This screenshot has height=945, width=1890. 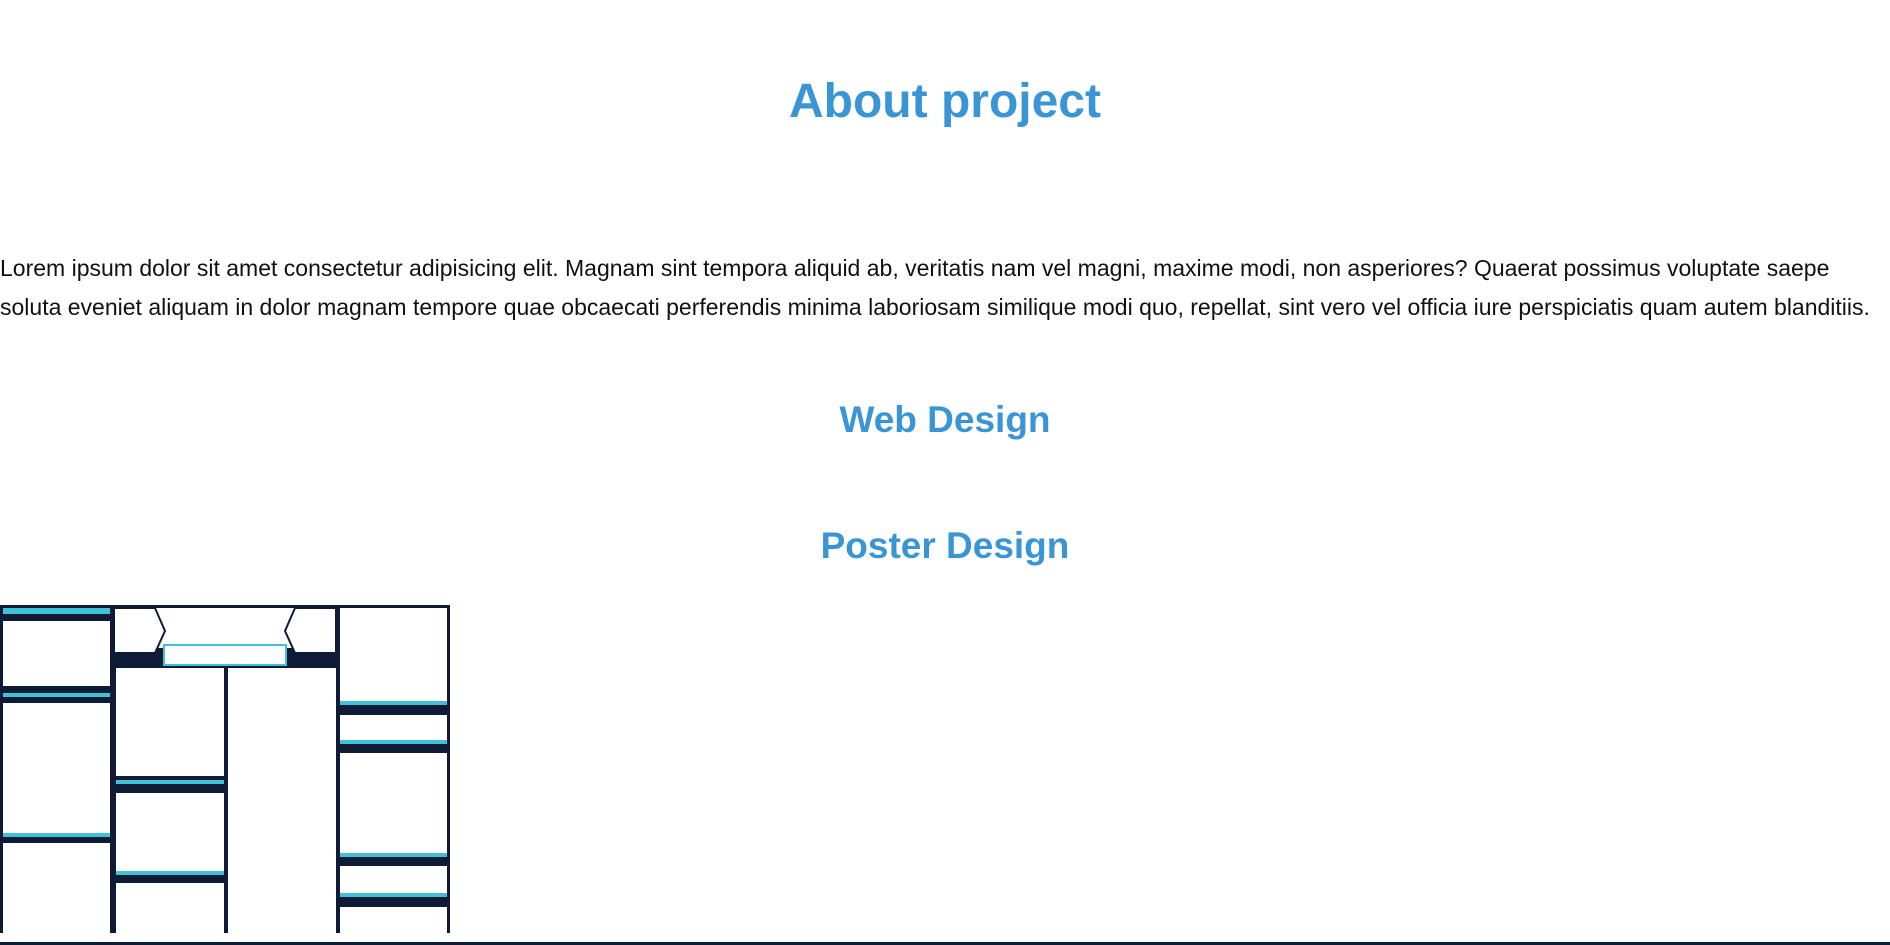 I want to click on poster-wireframe-image, so click(x=225, y=769).